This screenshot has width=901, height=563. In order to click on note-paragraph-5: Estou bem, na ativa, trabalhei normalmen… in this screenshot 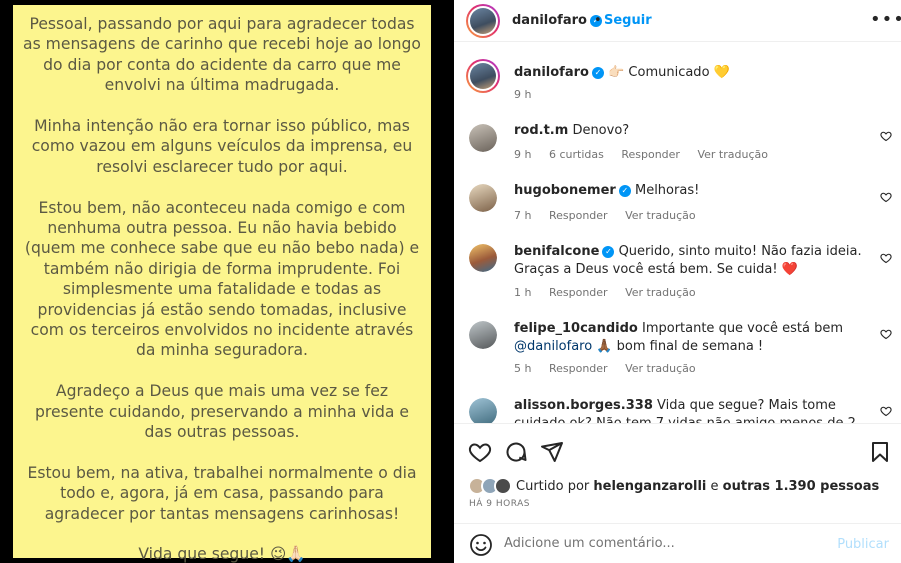, I will do `click(222, 493)`.